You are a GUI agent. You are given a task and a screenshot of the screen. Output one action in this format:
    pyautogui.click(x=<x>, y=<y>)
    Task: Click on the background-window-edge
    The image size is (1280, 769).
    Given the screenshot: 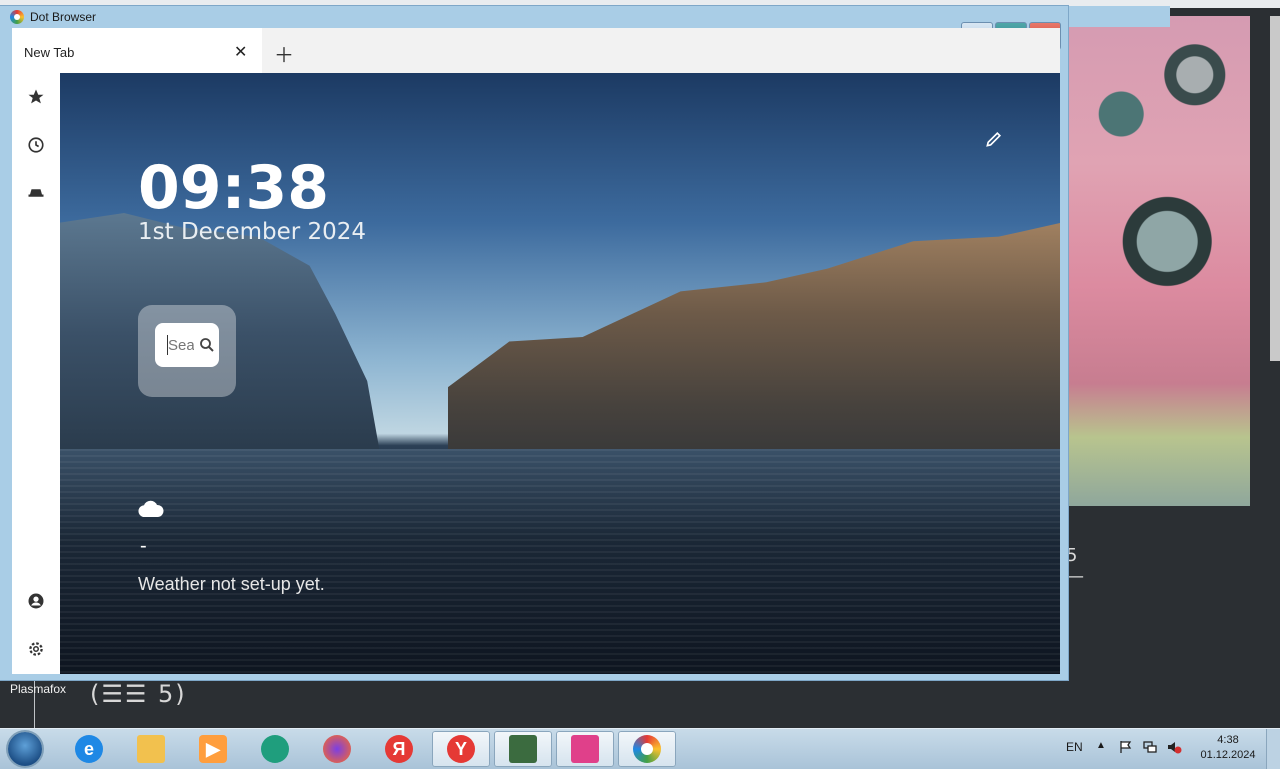 What is the action you would take?
    pyautogui.click(x=1275, y=188)
    